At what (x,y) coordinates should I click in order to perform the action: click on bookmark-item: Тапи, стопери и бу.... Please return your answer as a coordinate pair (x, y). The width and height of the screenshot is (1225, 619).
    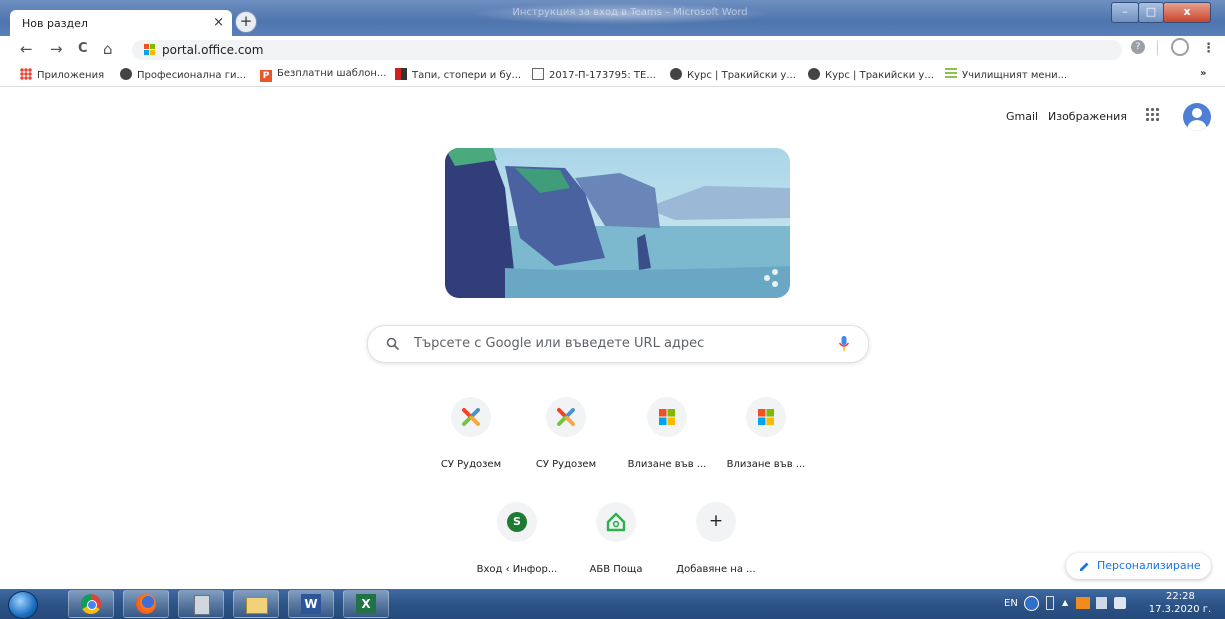
    Looking at the image, I should click on (458, 74).